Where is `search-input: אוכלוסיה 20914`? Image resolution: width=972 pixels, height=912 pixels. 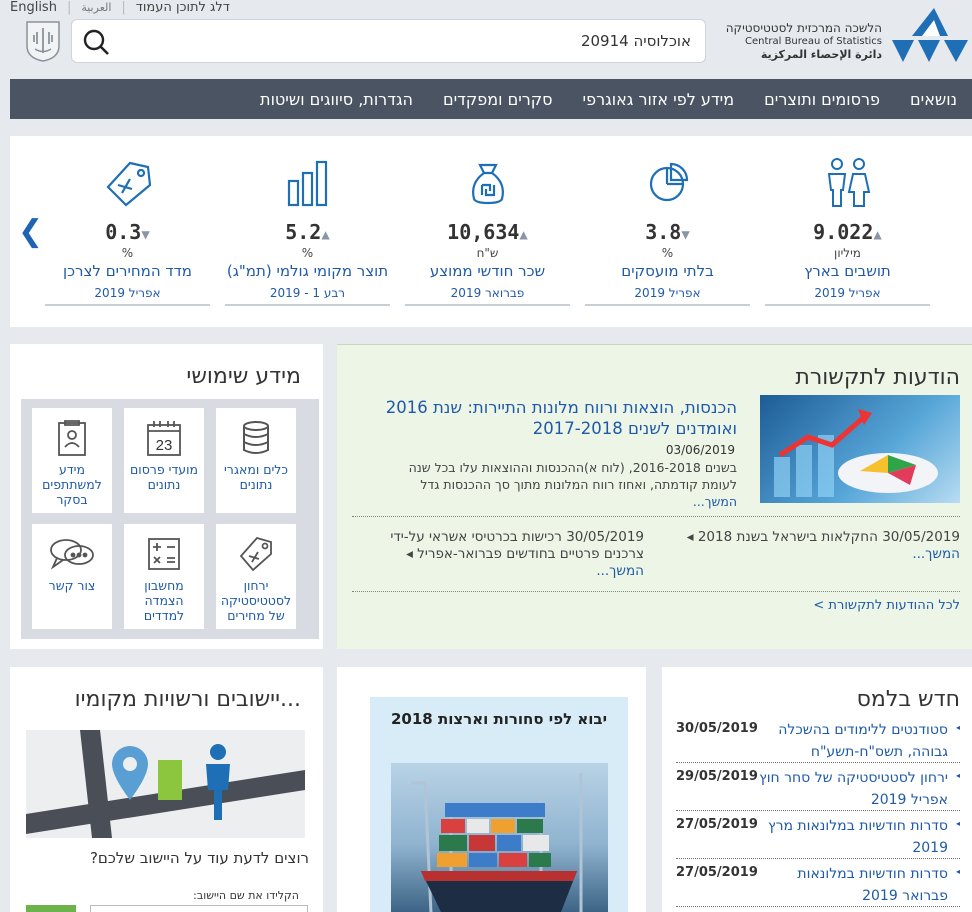
search-input: אוכלוסיה 20914 is located at coordinates (636, 41).